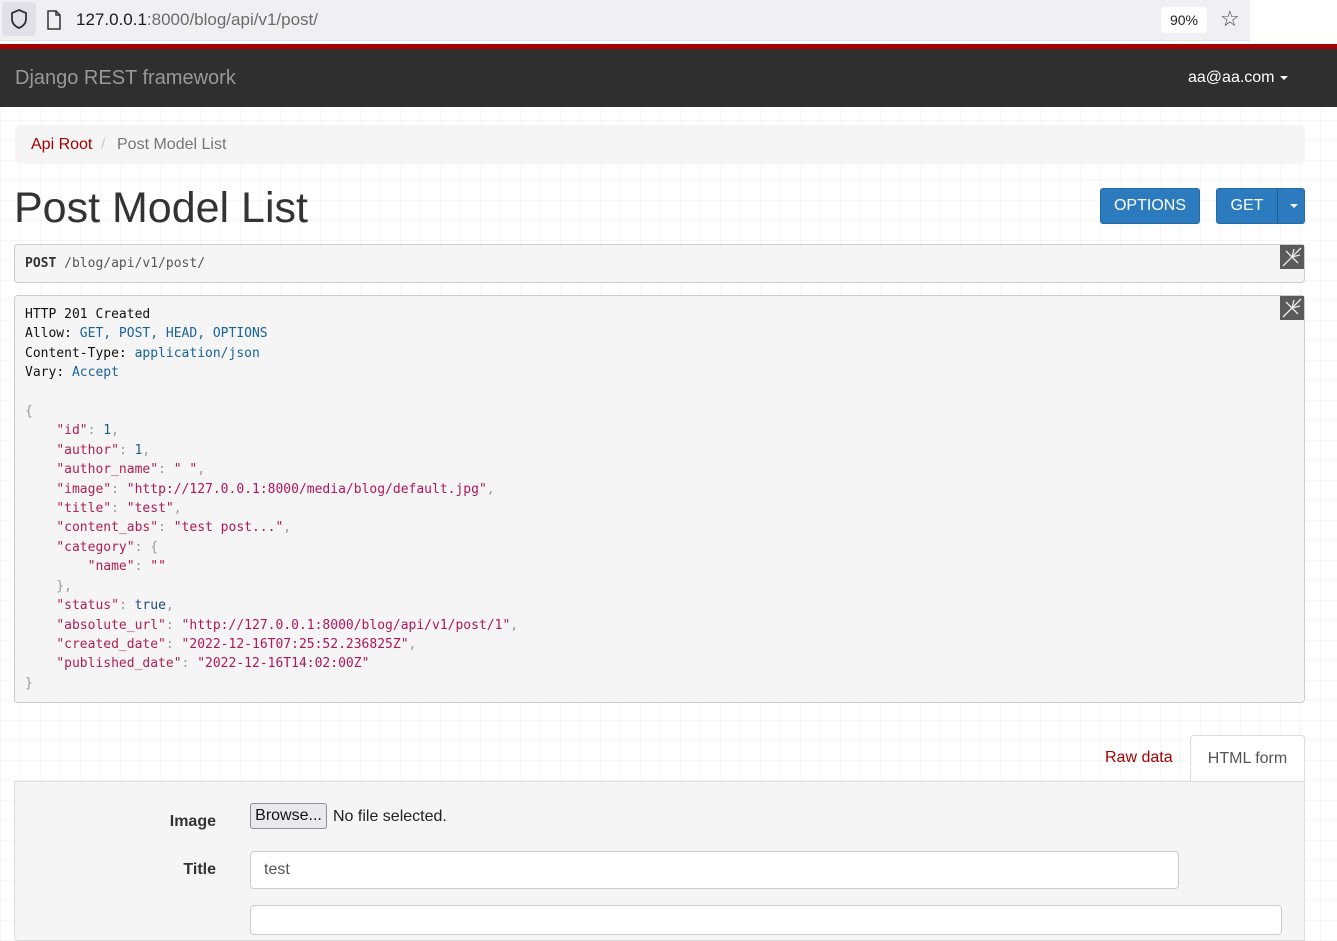 This screenshot has height=941, width=1337. Describe the element at coordinates (197, 353) in the screenshot. I see `header-value: application/json` at that location.